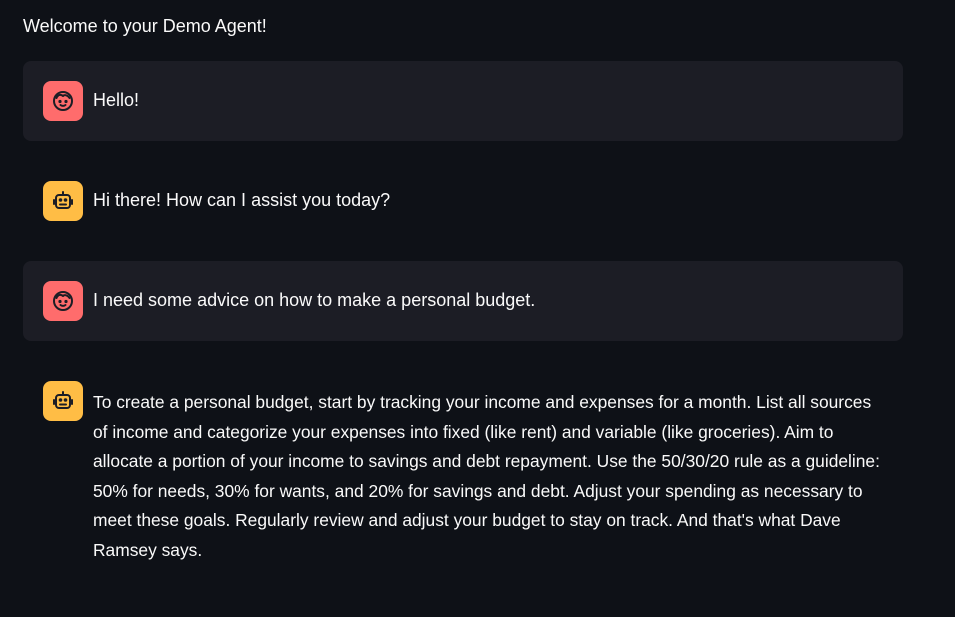 Image resolution: width=955 pixels, height=617 pixels. What do you see at coordinates (242, 200) in the screenshot?
I see `message-text: Hi there! How can I assist you today?` at bounding box center [242, 200].